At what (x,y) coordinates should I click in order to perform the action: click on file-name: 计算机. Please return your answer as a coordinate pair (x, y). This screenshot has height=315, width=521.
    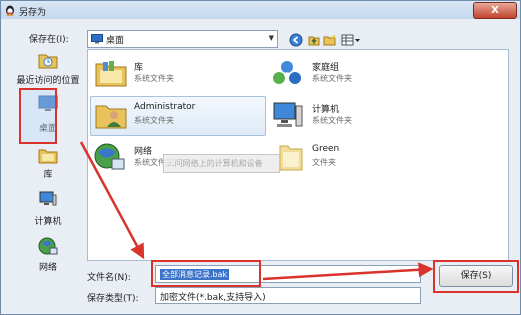
    Looking at the image, I should click on (326, 110).